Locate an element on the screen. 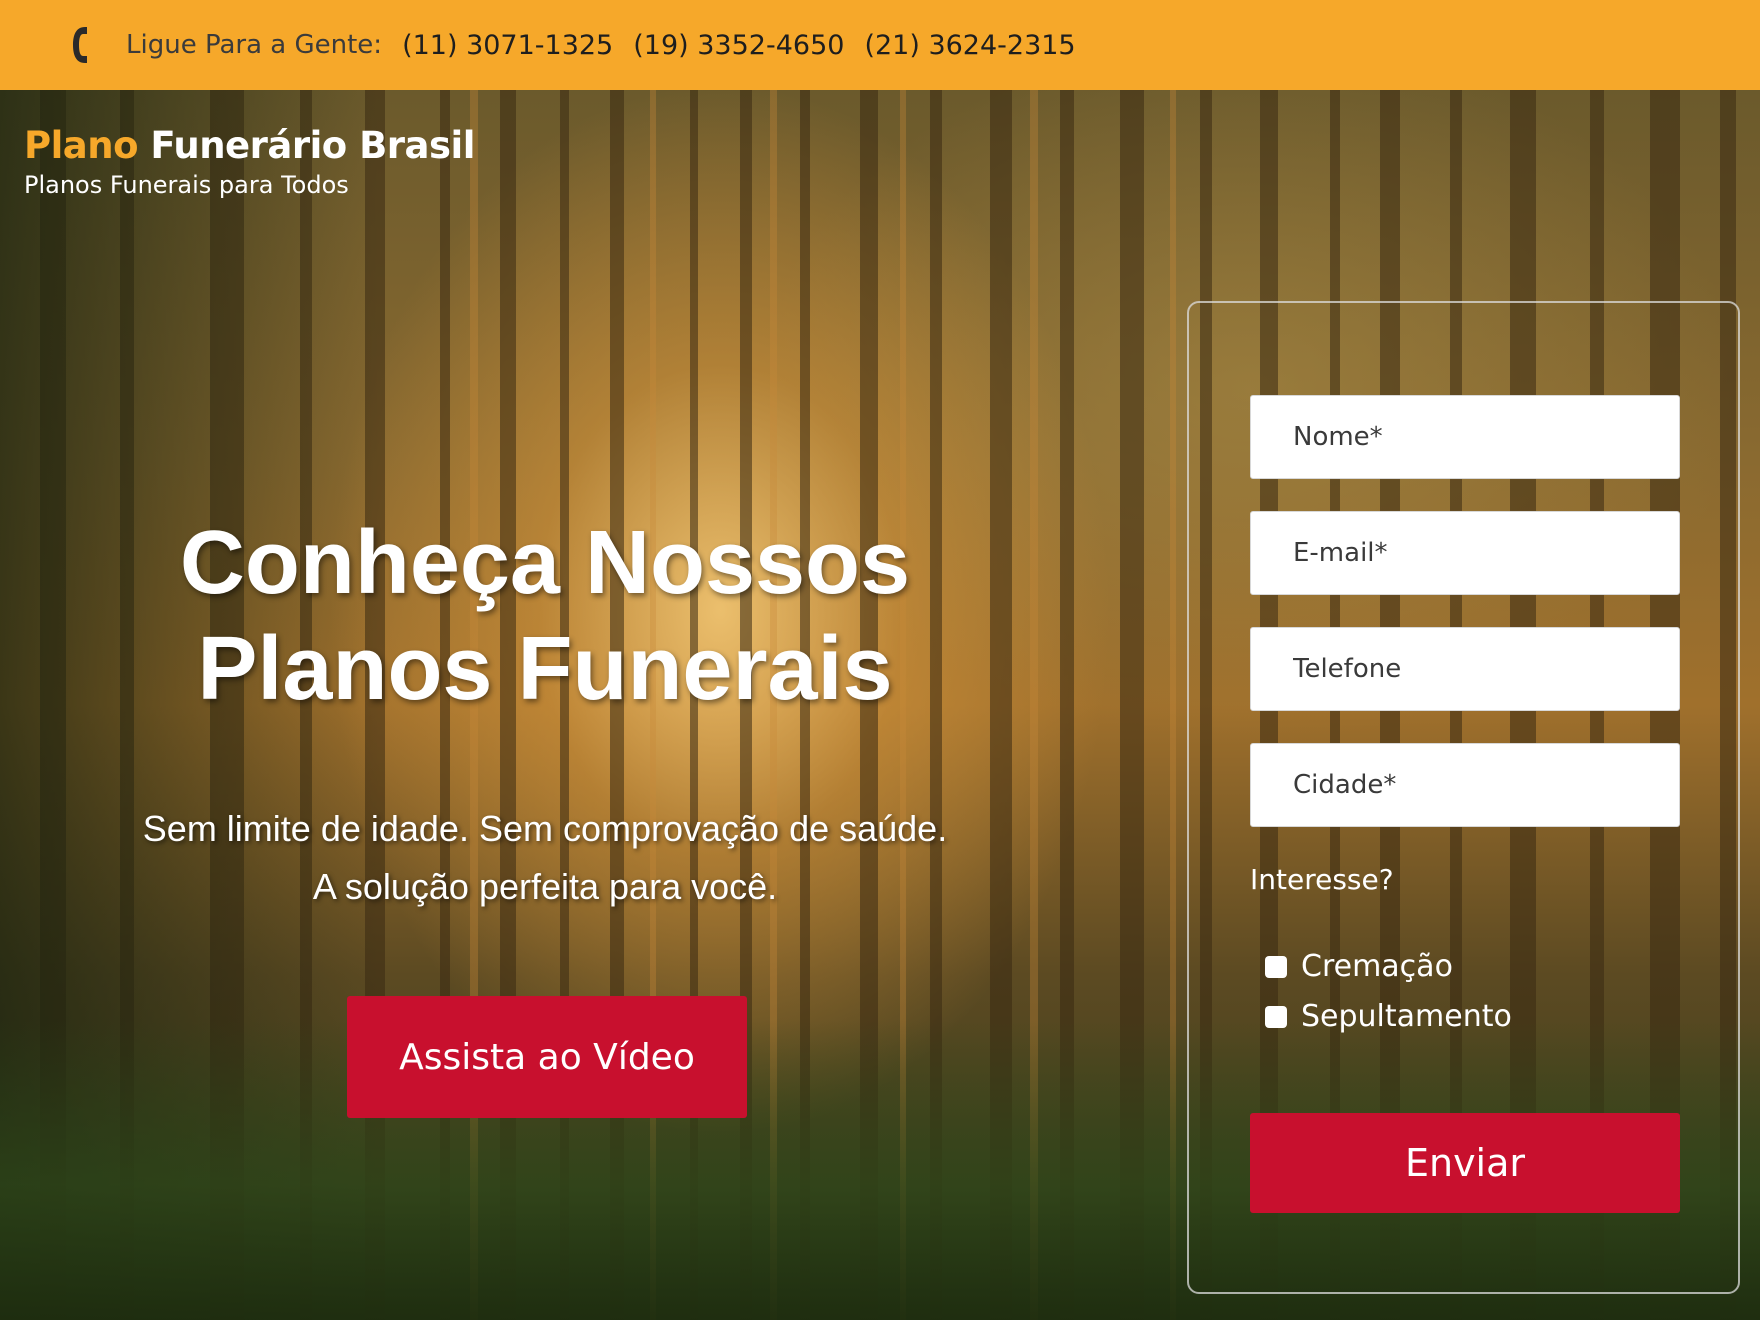  interest-label: Interesse? is located at coordinates (1322, 879).